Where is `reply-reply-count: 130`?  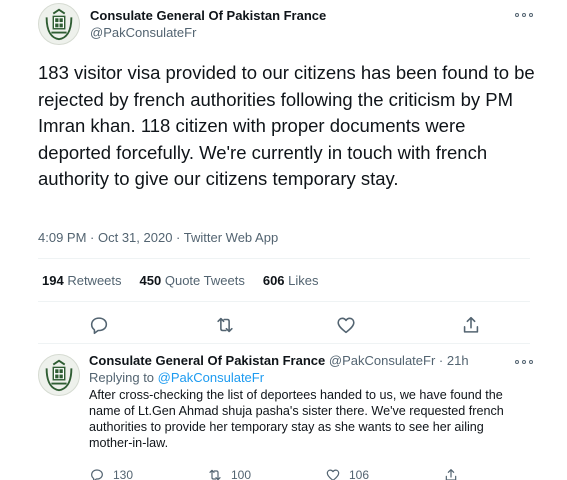
reply-reply-count: 130 is located at coordinates (123, 474).